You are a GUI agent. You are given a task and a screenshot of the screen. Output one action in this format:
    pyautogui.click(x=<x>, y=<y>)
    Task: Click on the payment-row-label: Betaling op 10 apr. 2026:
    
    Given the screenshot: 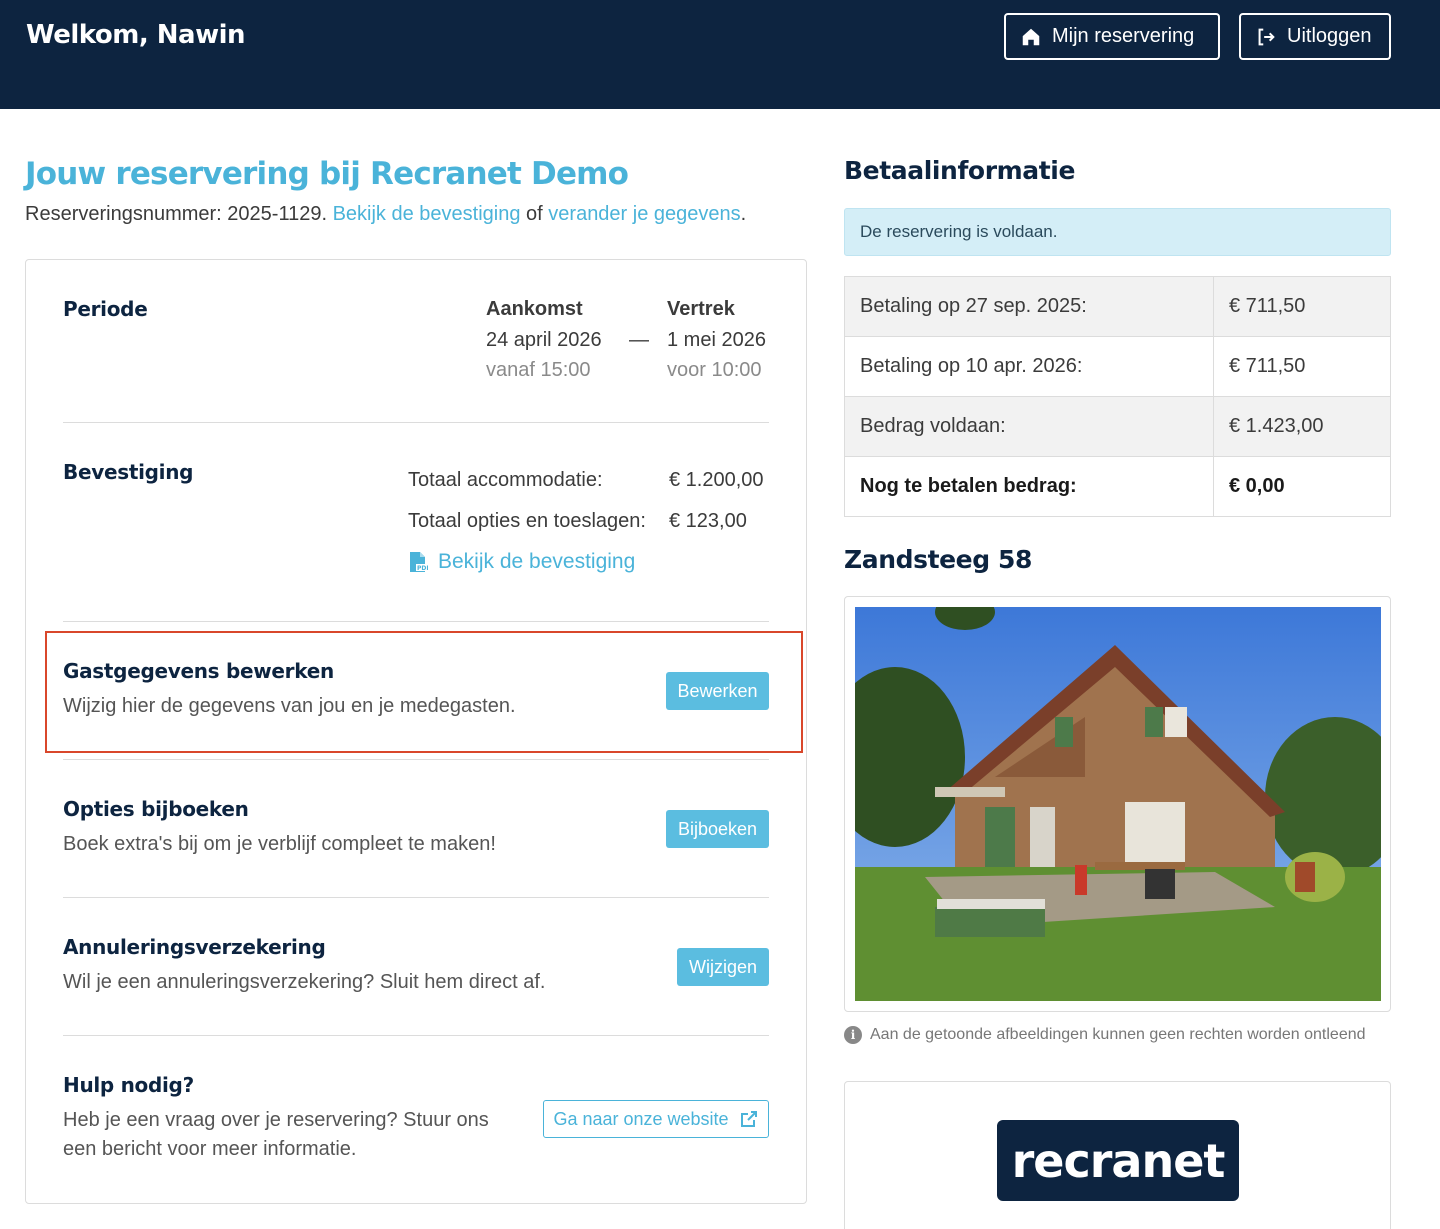 What is the action you would take?
    pyautogui.click(x=1029, y=366)
    